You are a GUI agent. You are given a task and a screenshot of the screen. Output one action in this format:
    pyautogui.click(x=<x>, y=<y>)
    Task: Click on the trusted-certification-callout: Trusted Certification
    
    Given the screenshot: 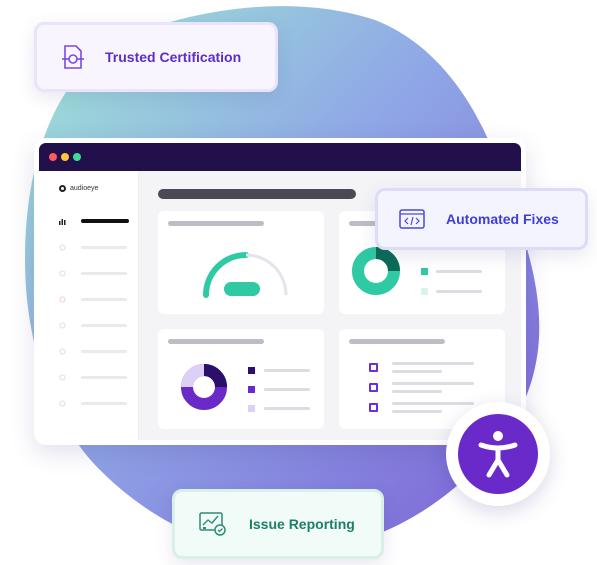 What is the action you would take?
    pyautogui.click(x=156, y=57)
    